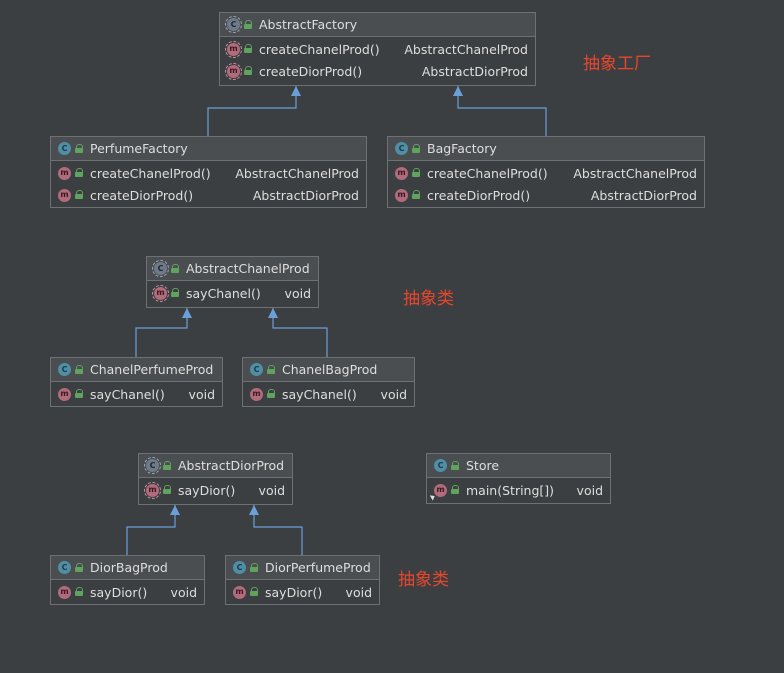  I want to click on class-name: AbstractFactory, so click(308, 24).